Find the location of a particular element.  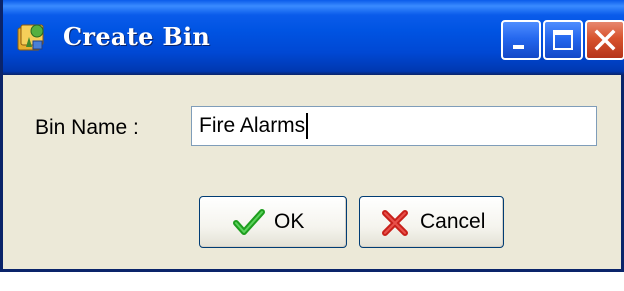

window-title: Create Bin is located at coordinates (137, 36).